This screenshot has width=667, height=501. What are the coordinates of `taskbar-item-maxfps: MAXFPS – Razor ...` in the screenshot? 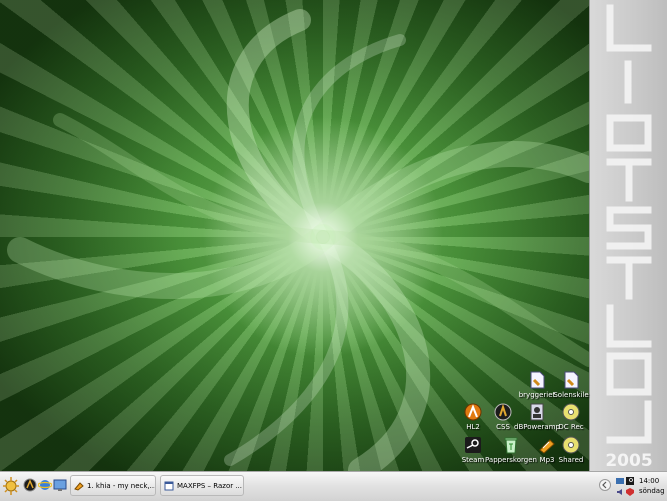 It's located at (202, 485).